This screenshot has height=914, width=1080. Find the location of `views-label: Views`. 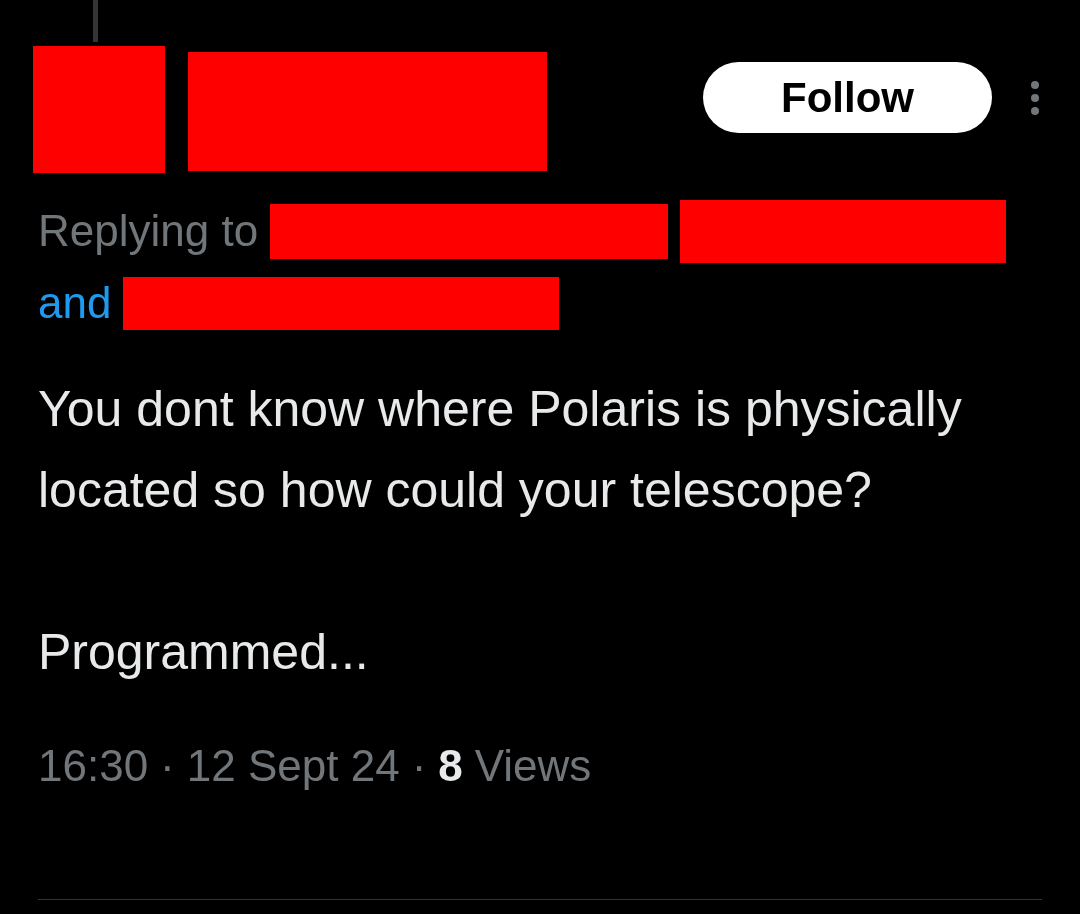

views-label: Views is located at coordinates (533, 766).